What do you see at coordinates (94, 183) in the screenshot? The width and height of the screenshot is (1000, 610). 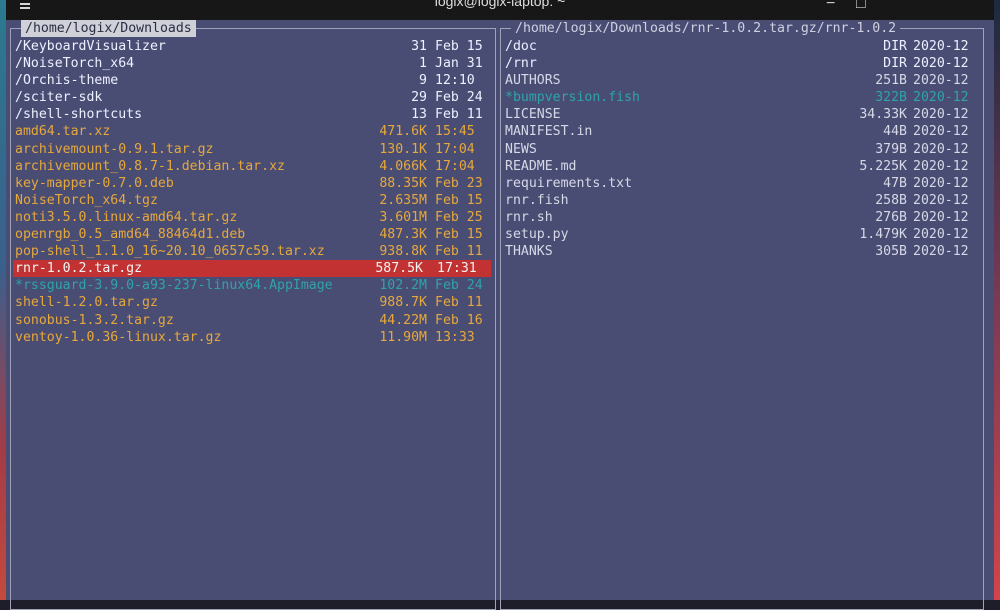 I see `file-name: key-mapper-0.7.0.deb` at bounding box center [94, 183].